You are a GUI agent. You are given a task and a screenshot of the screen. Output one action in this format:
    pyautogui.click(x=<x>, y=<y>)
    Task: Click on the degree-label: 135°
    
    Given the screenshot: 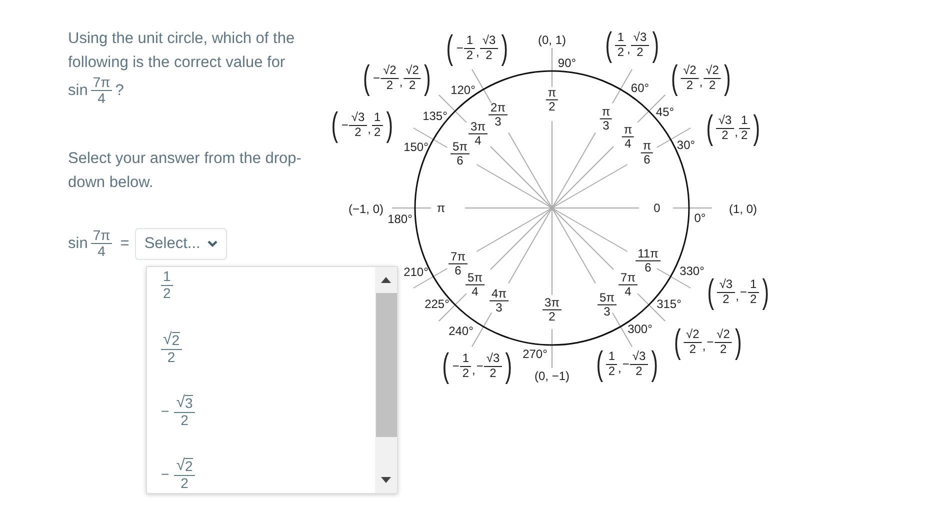 What is the action you would take?
    pyautogui.click(x=435, y=116)
    